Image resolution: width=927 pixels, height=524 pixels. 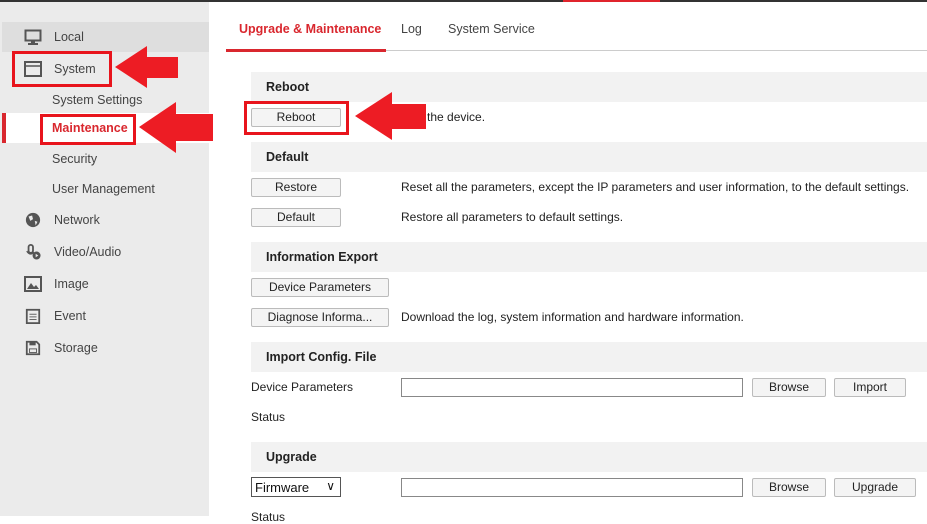 I want to click on notepad-icon, so click(x=33, y=316).